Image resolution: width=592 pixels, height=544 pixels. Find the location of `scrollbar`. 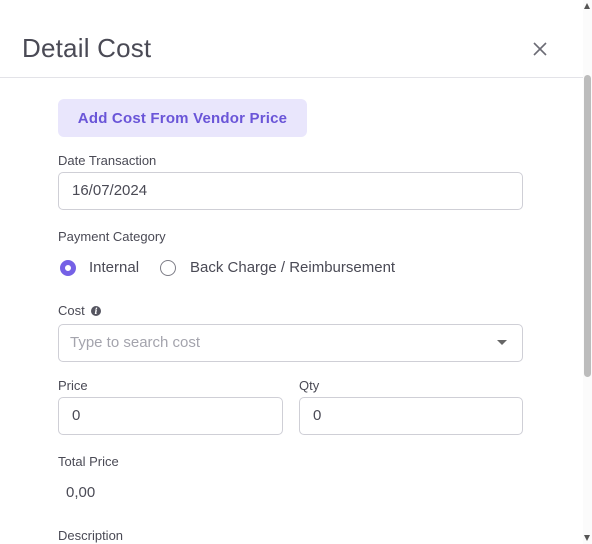

scrollbar is located at coordinates (587, 272).